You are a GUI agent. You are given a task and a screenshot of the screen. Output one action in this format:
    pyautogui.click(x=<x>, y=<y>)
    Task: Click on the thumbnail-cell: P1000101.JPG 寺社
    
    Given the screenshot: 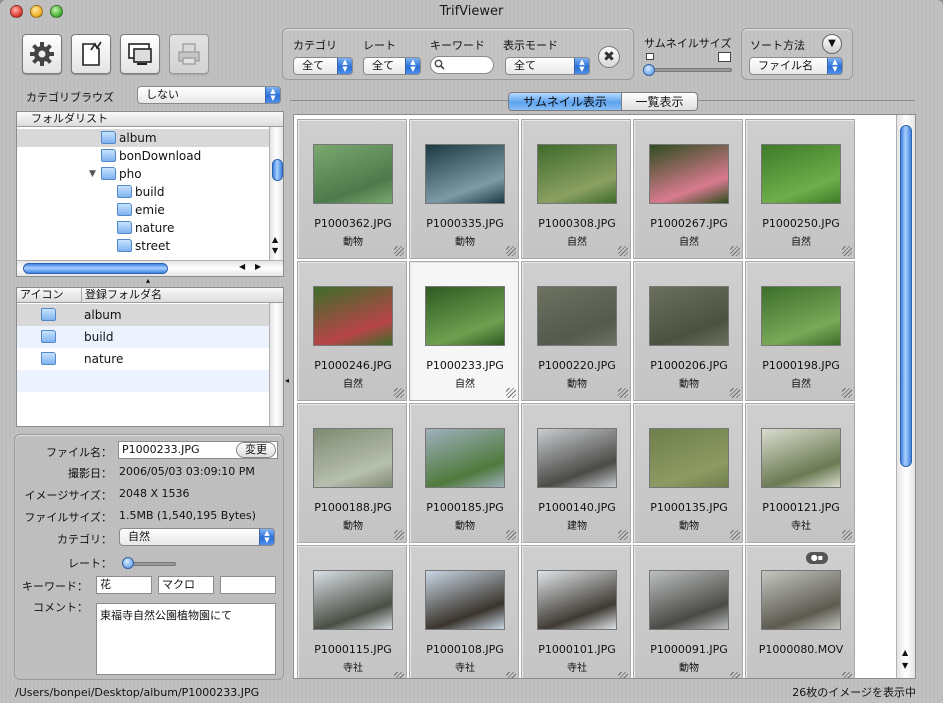 What is the action you would take?
    pyautogui.click(x=576, y=611)
    